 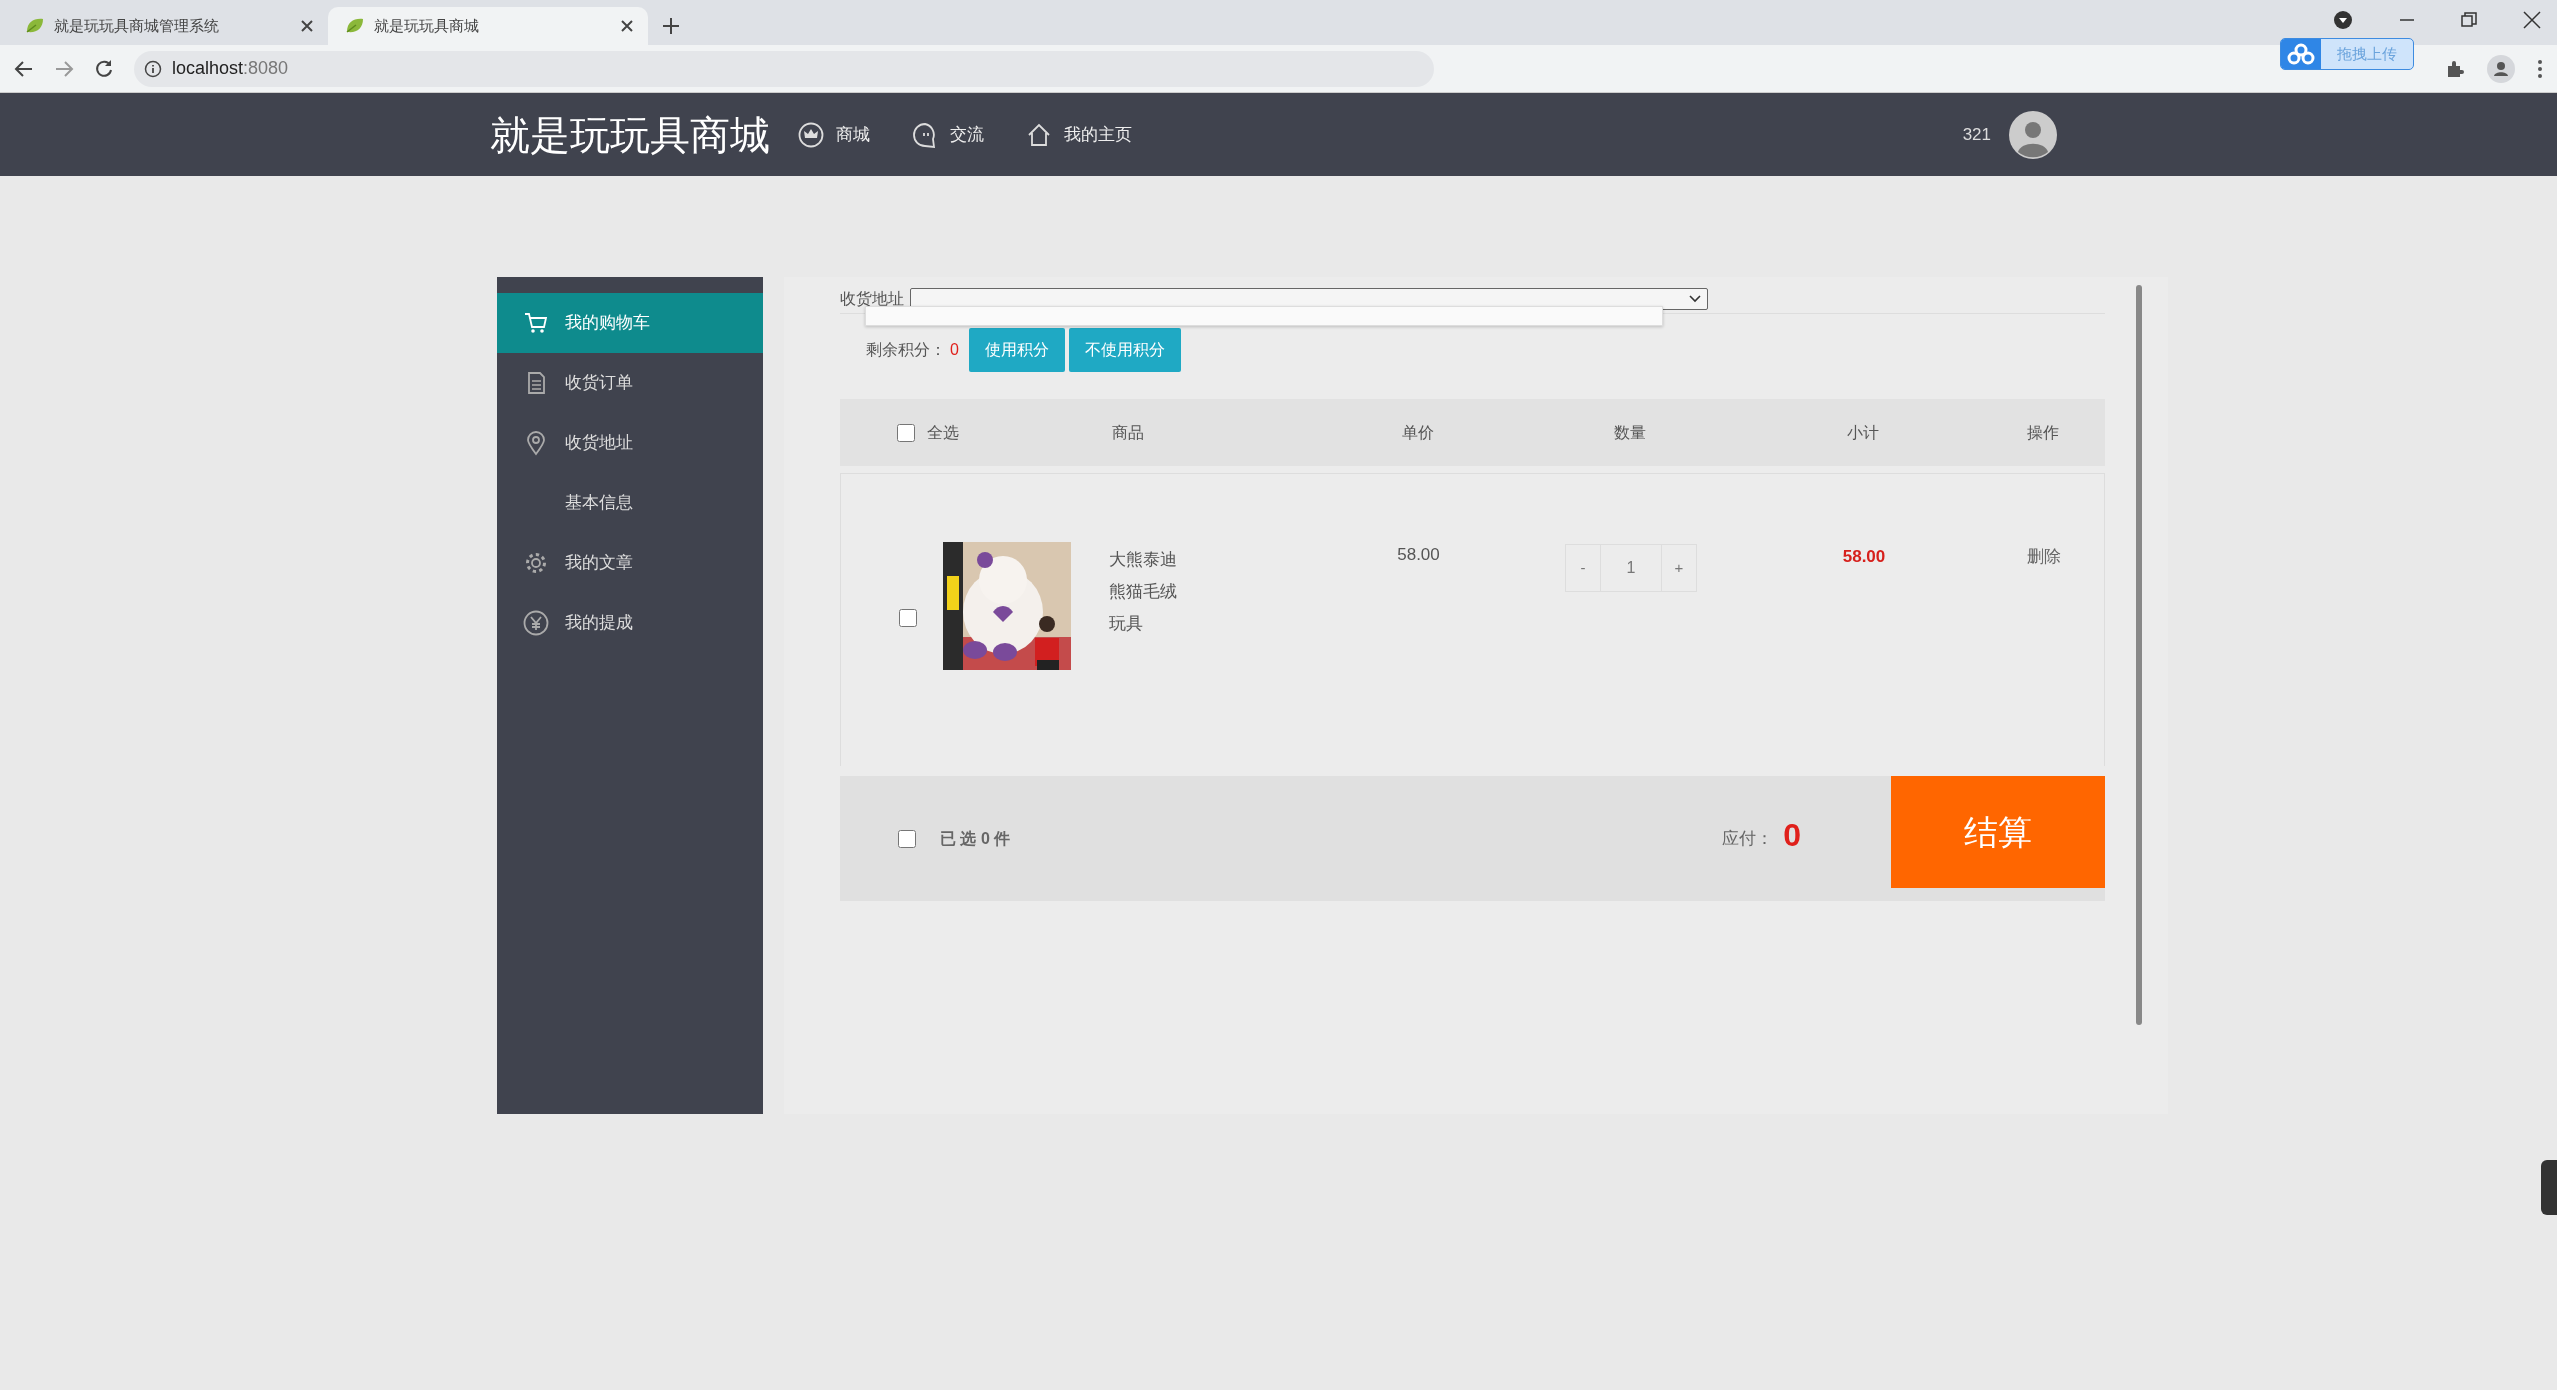 I want to click on column-header: 数量, so click(x=1630, y=432).